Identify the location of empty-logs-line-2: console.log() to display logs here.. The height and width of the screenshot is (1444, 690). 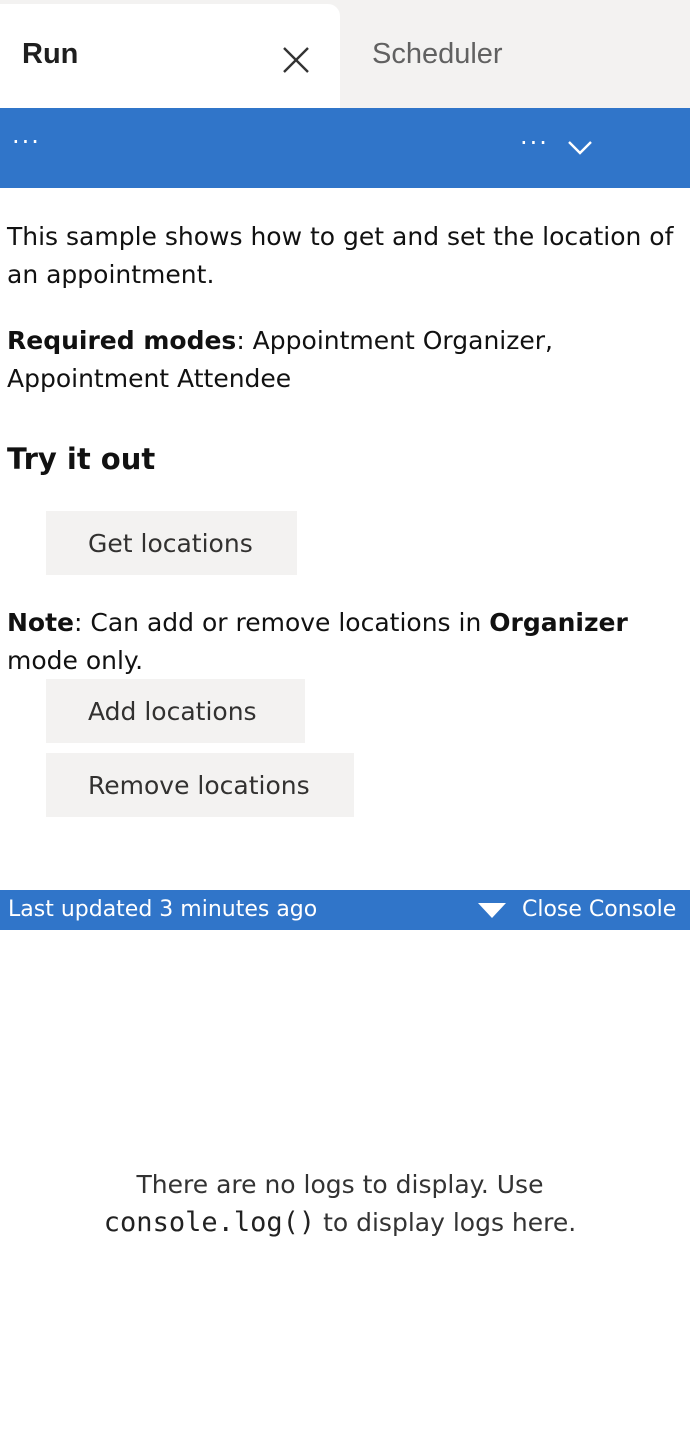
(340, 1223).